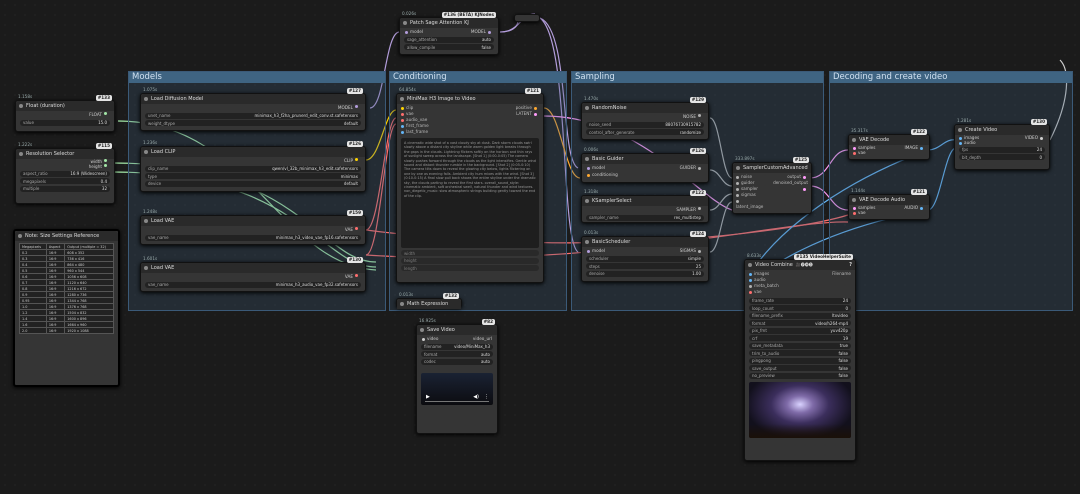 Image resolution: width=1080 pixels, height=494 pixels. I want to click on node-header: Load CLIP, so click(253, 152).